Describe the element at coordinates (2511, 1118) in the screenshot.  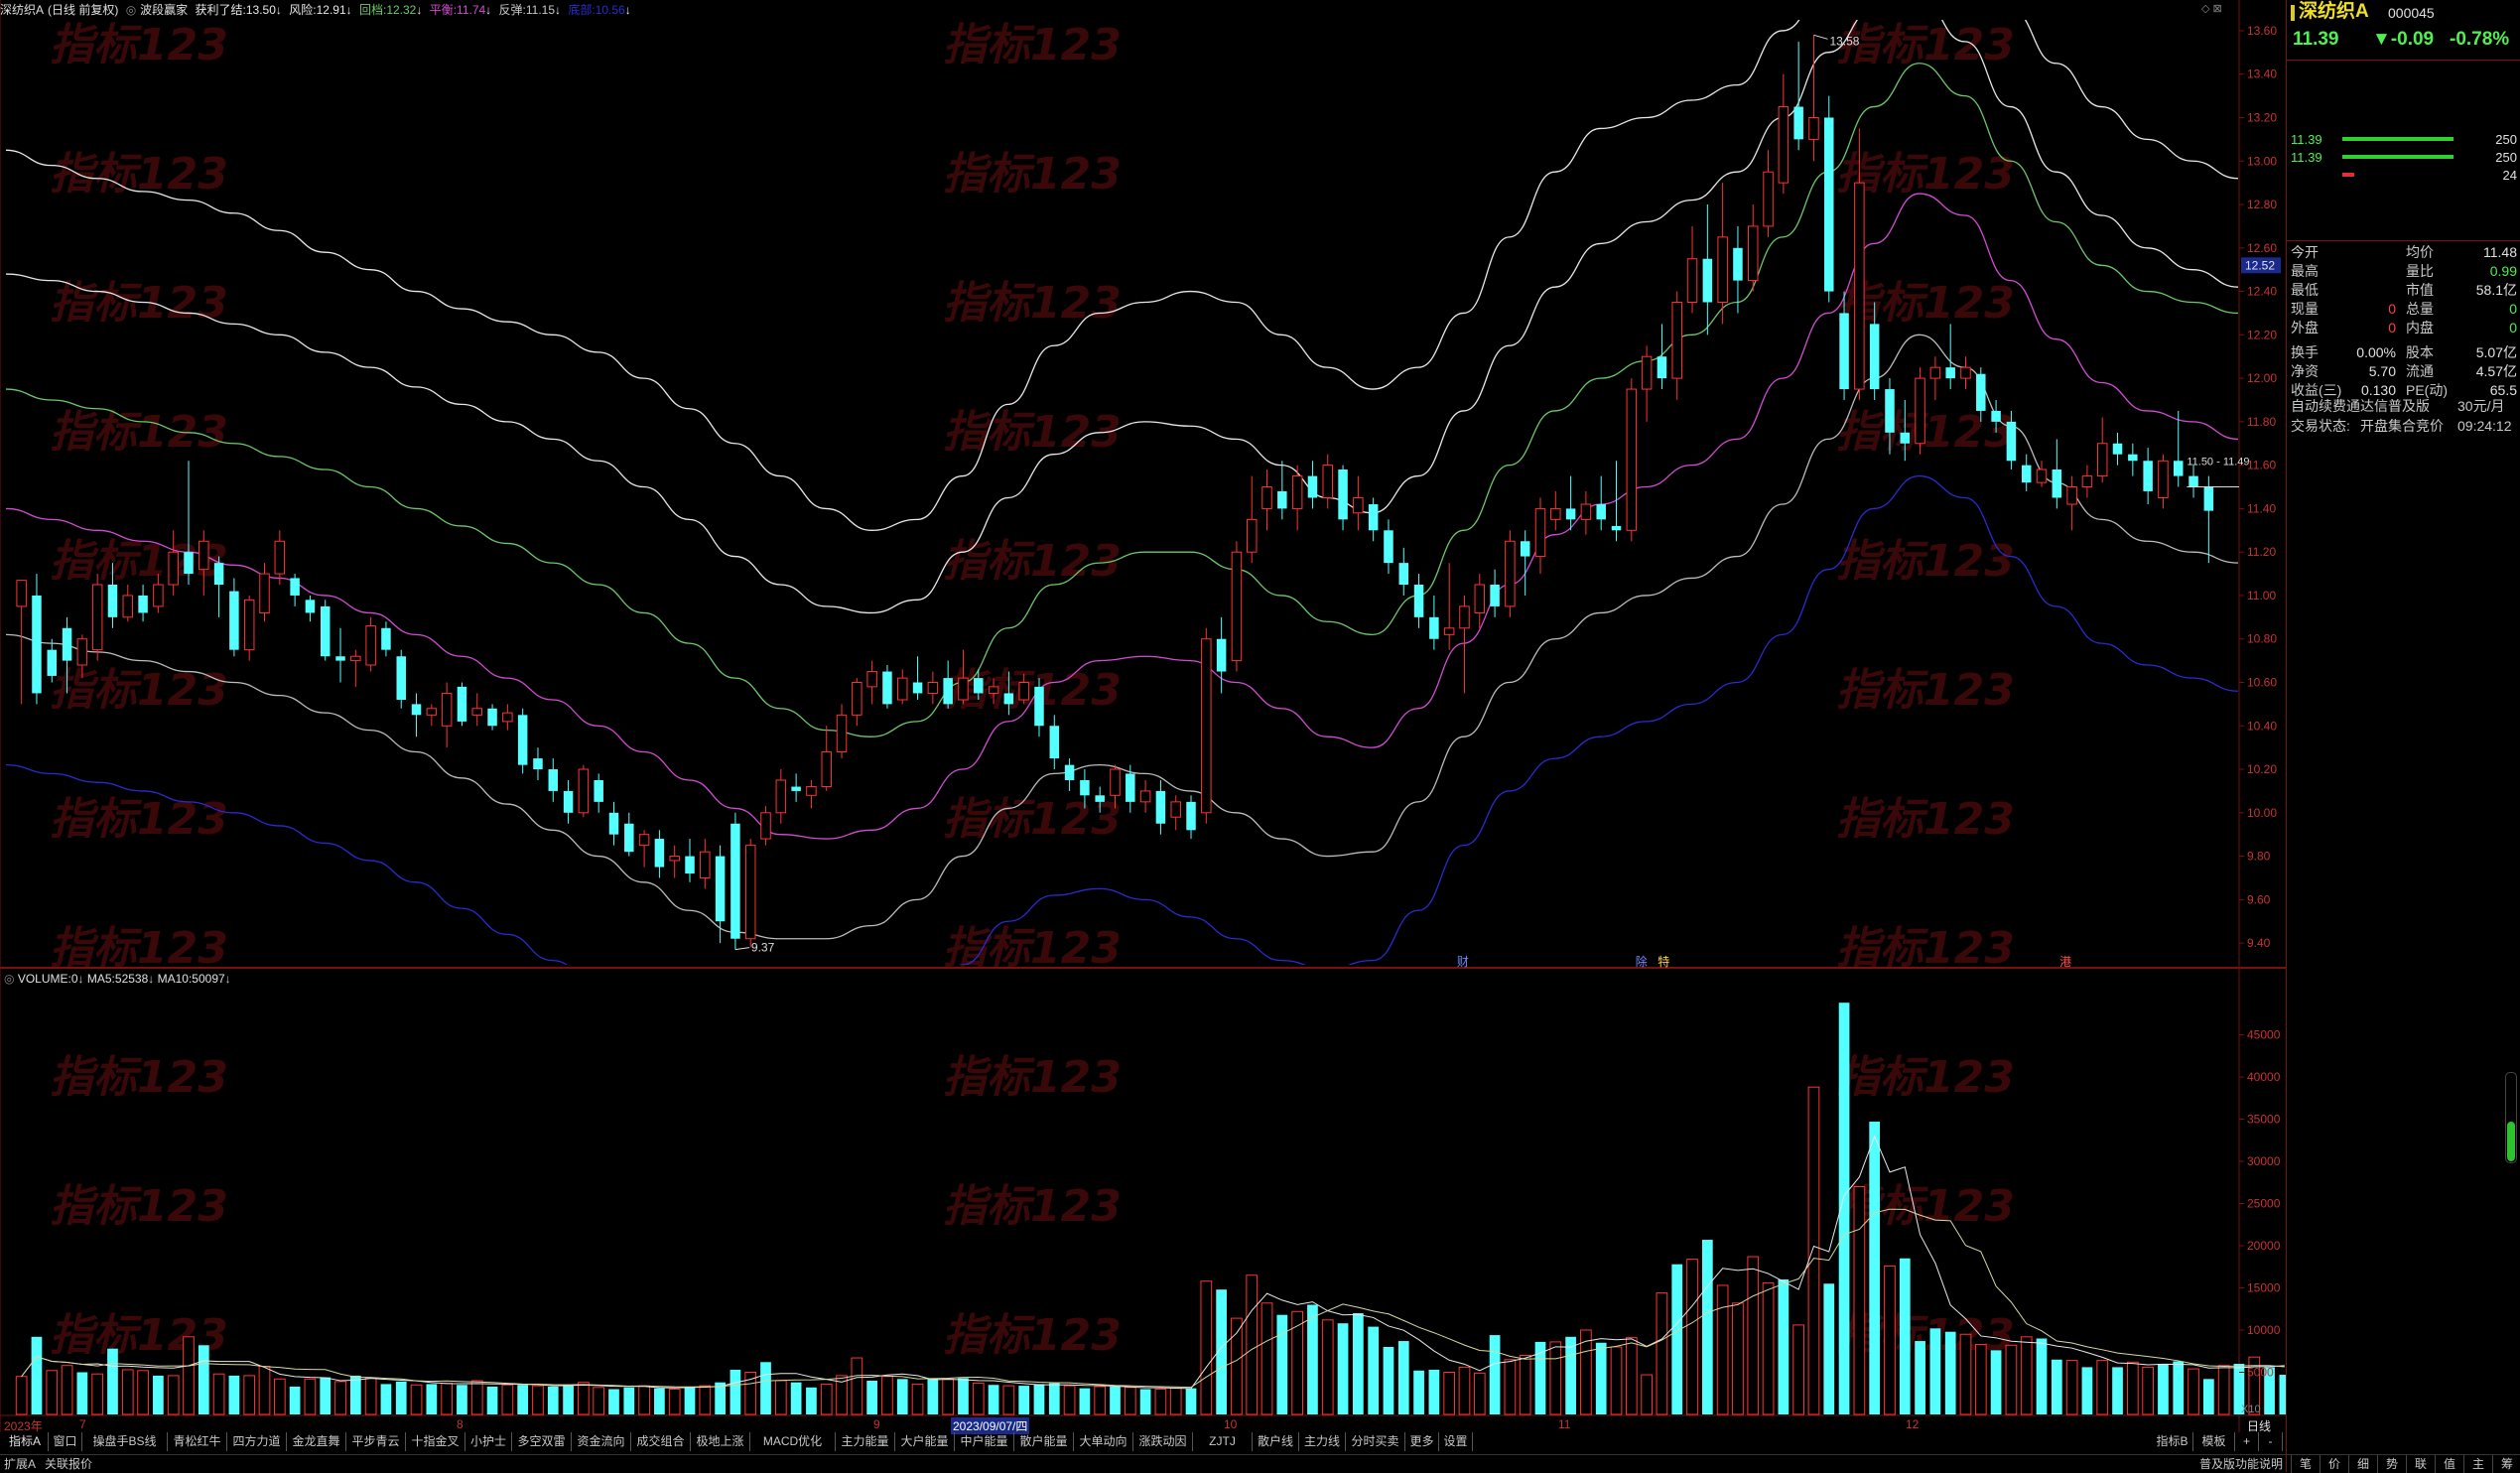
I see `scroll-indicator` at that location.